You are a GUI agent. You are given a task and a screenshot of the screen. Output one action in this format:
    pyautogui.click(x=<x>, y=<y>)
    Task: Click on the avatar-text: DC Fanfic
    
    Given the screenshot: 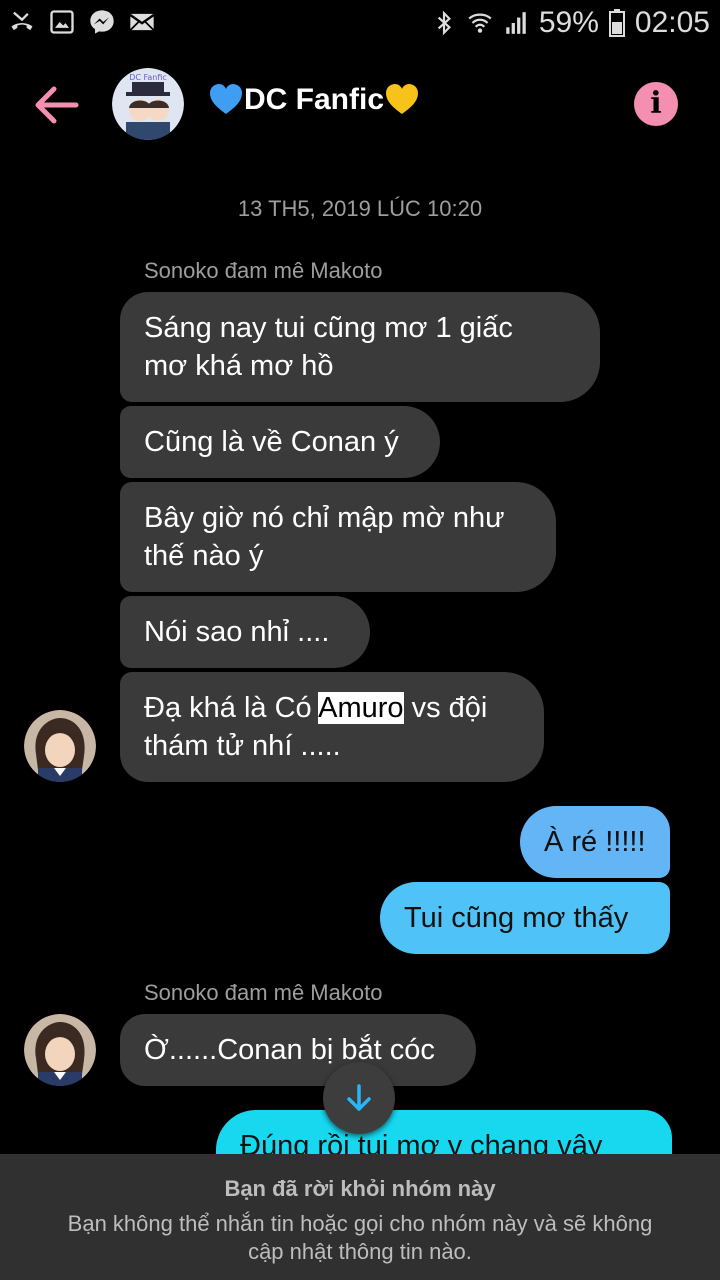 What is the action you would take?
    pyautogui.click(x=148, y=77)
    